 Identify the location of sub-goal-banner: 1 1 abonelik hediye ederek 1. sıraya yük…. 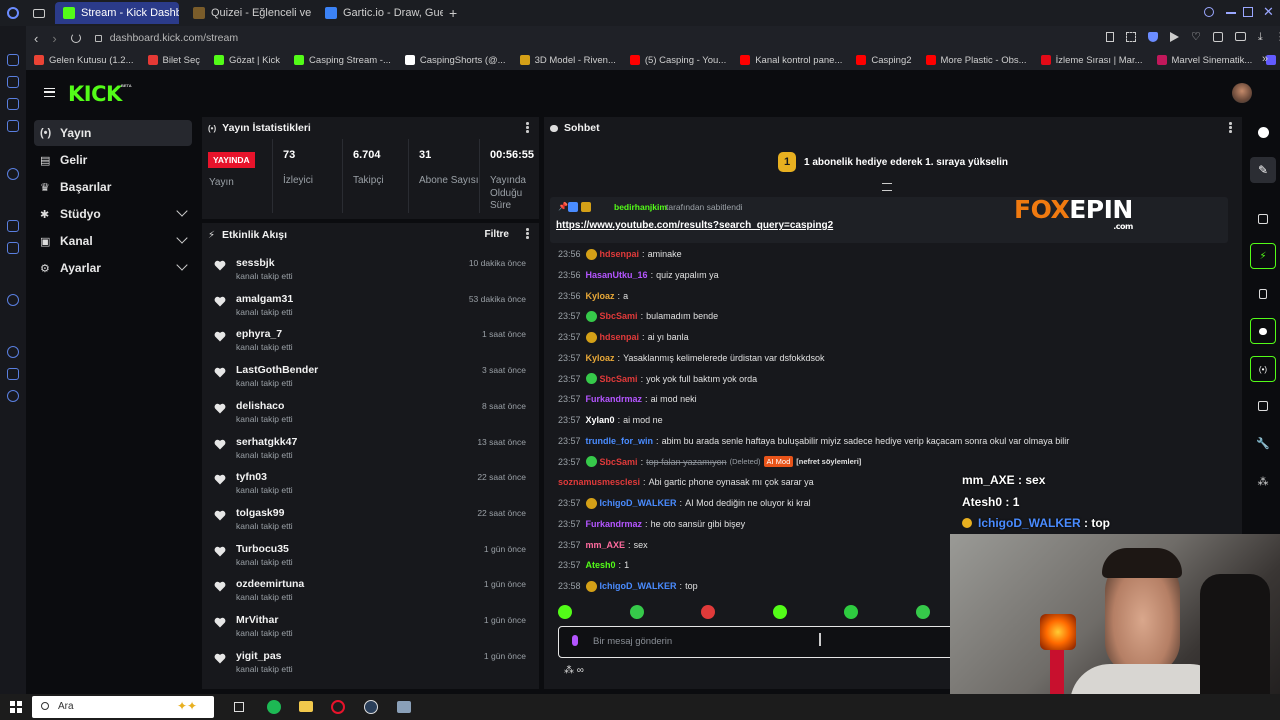
(893, 162).